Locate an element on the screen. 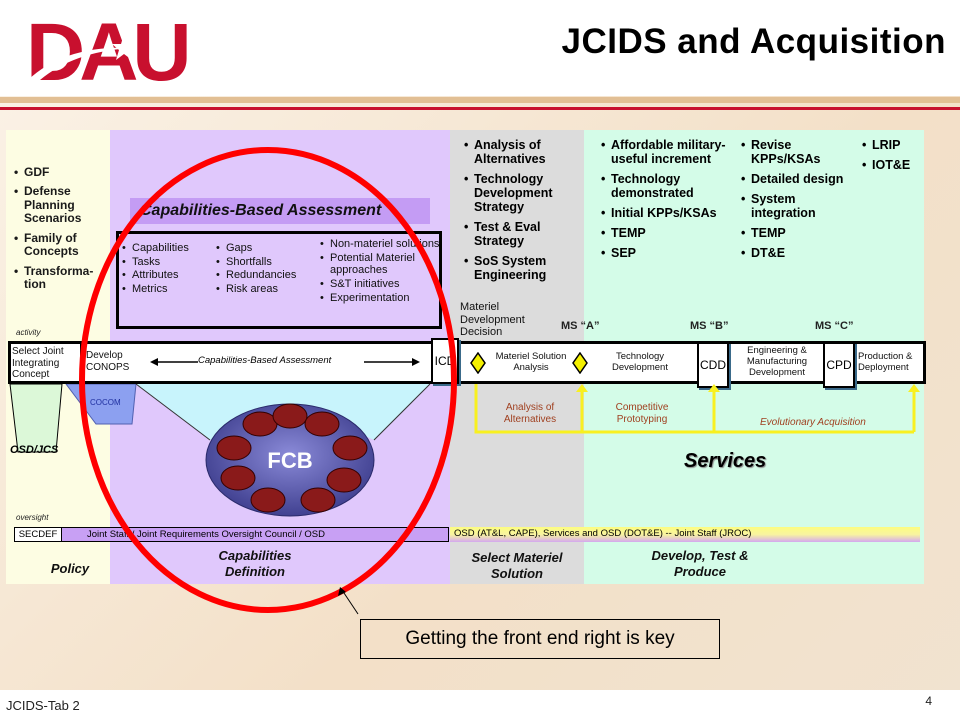 This screenshot has height=720, width=960. callout-arrow is located at coordinates (350, 602).